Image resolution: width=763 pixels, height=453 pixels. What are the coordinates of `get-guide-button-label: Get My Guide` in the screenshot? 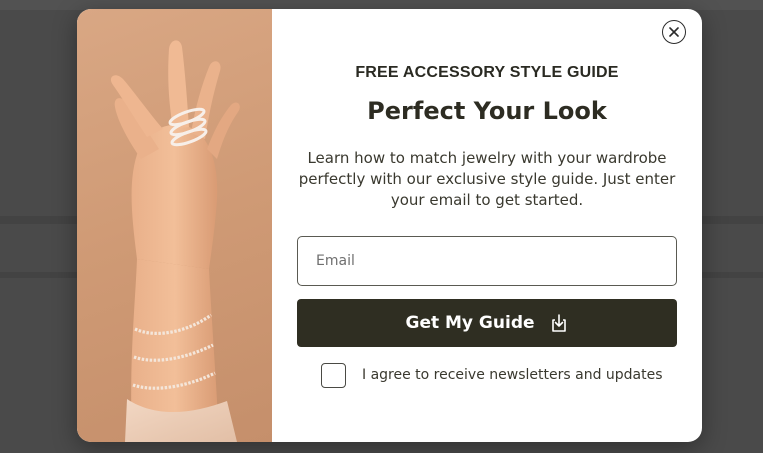 It's located at (470, 323).